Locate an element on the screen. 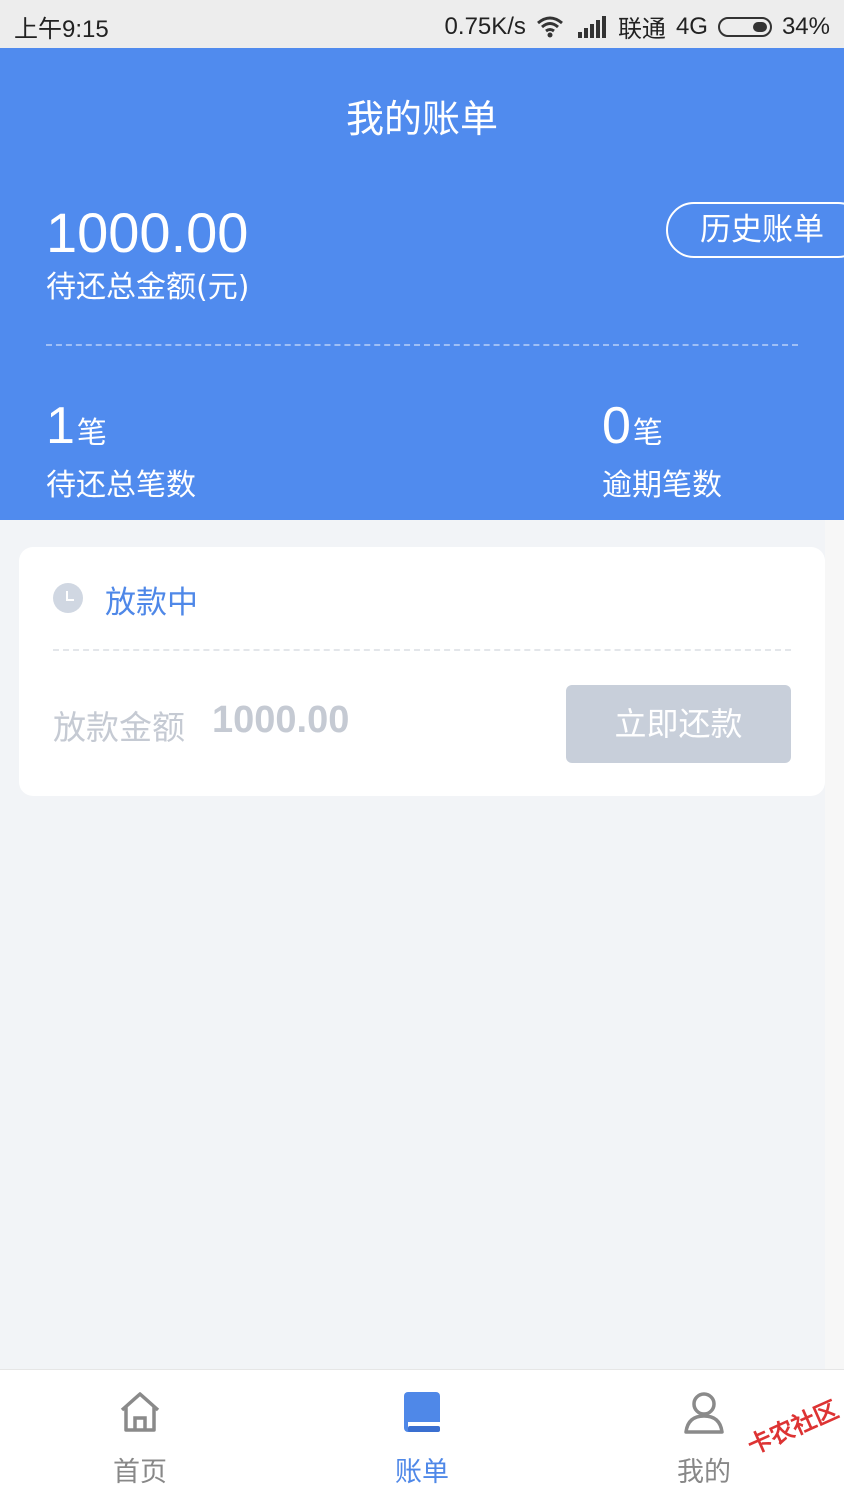  pending-count-block: 1笔 待还总笔数 is located at coordinates (121, 450).